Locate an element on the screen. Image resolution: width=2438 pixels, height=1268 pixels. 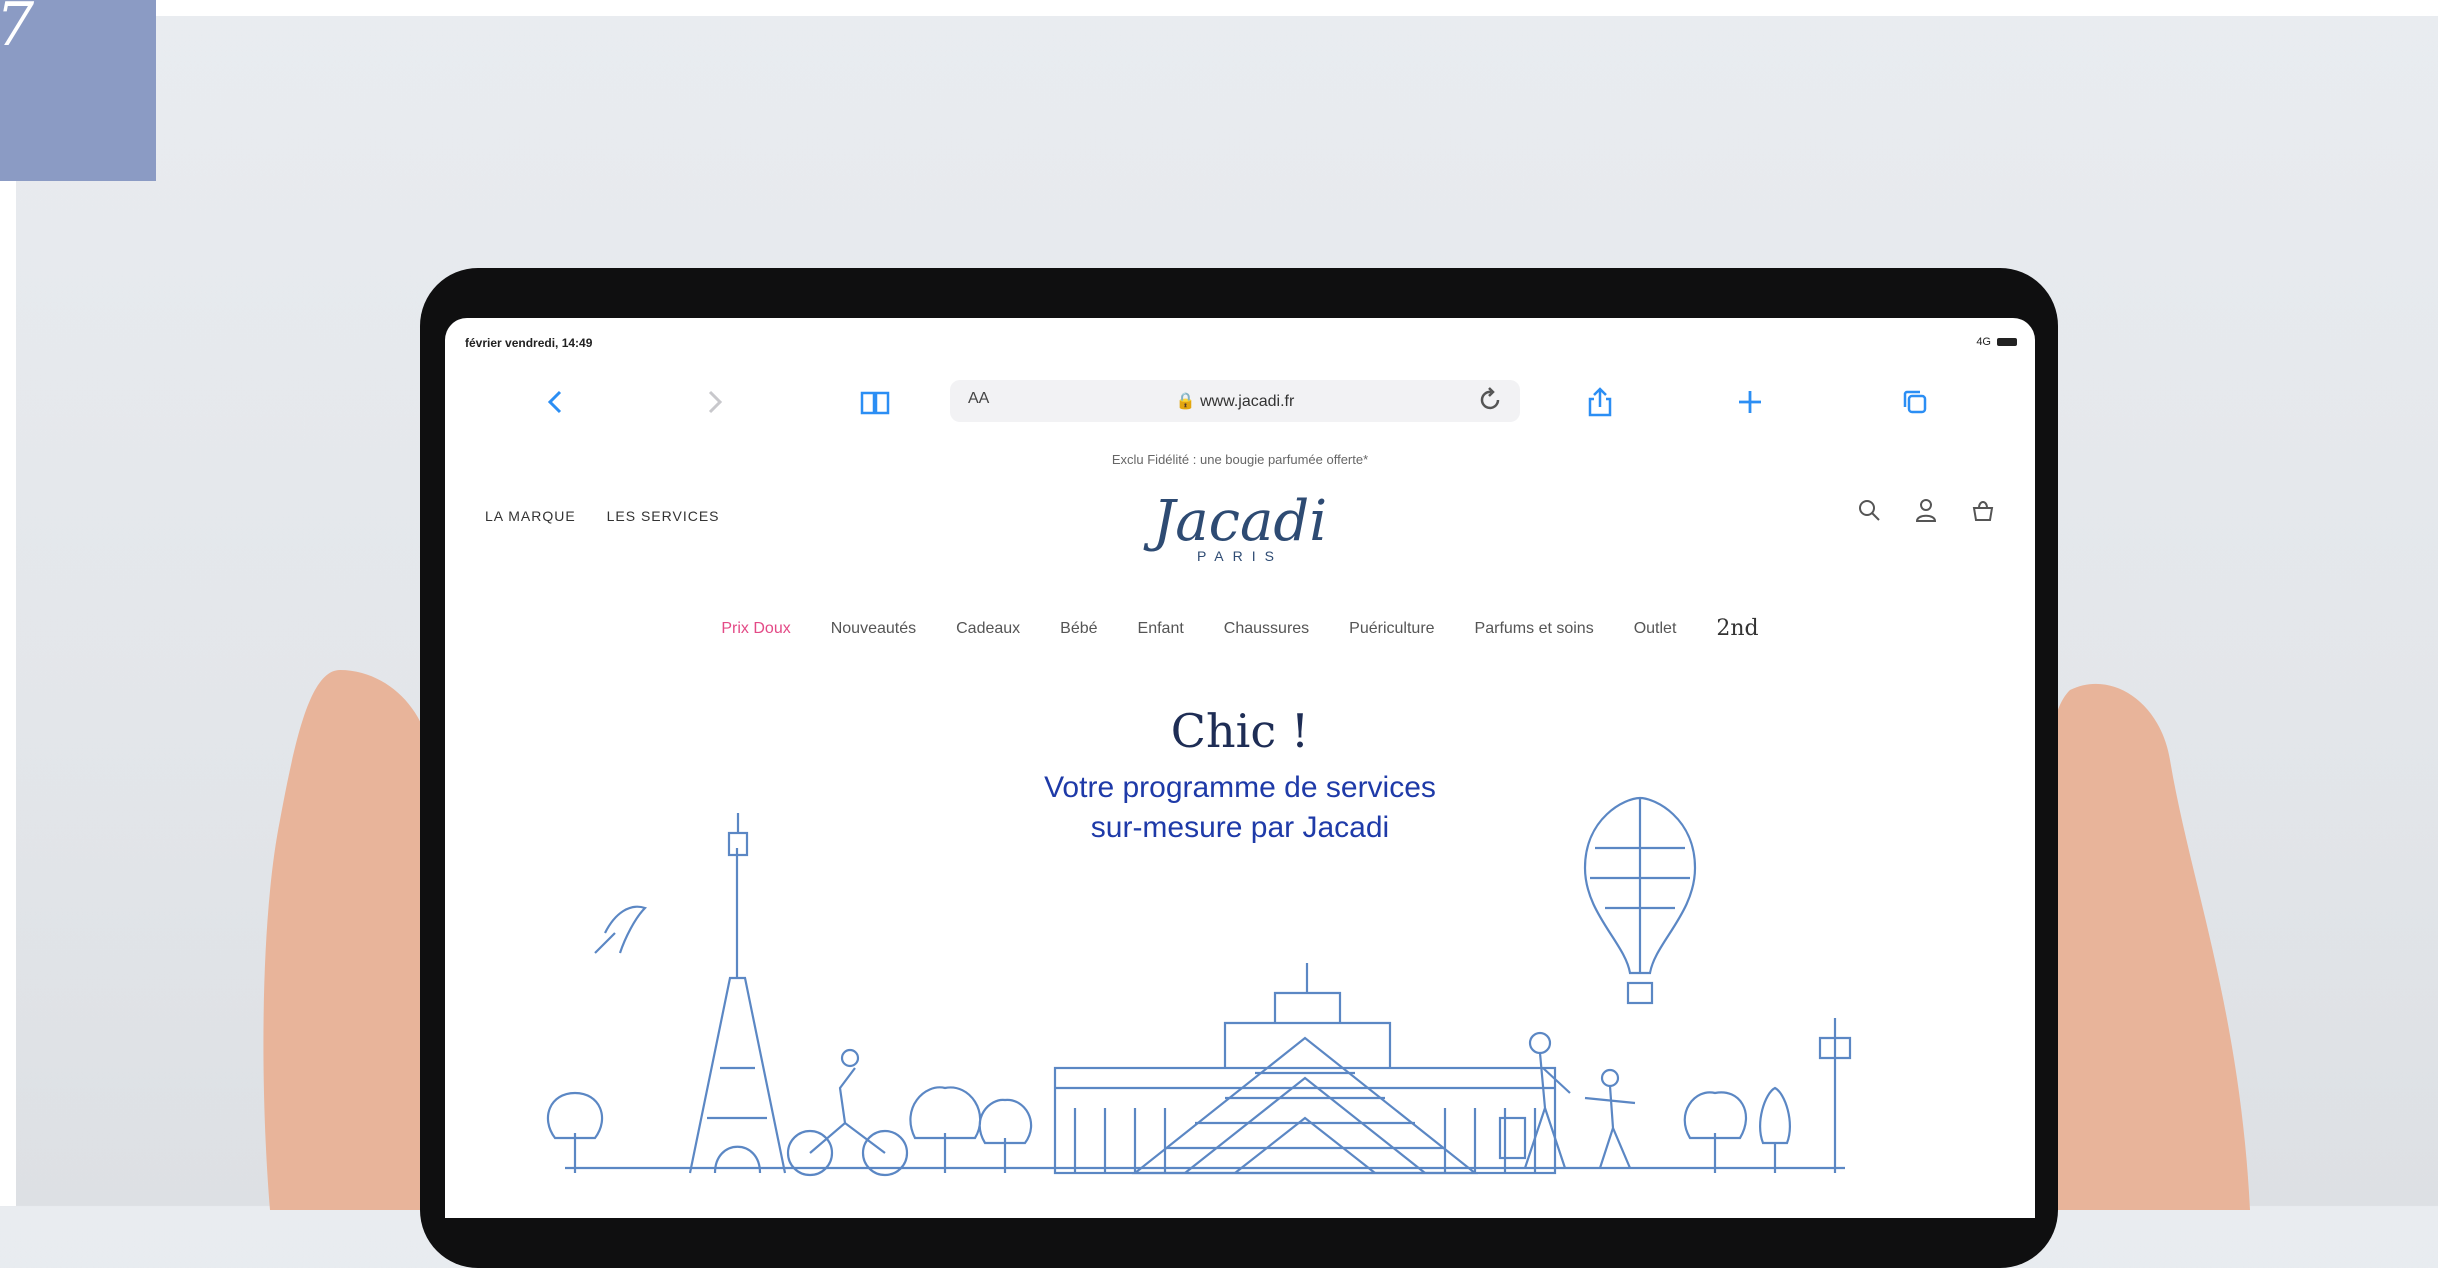
reload-button is located at coordinates (1491, 402).